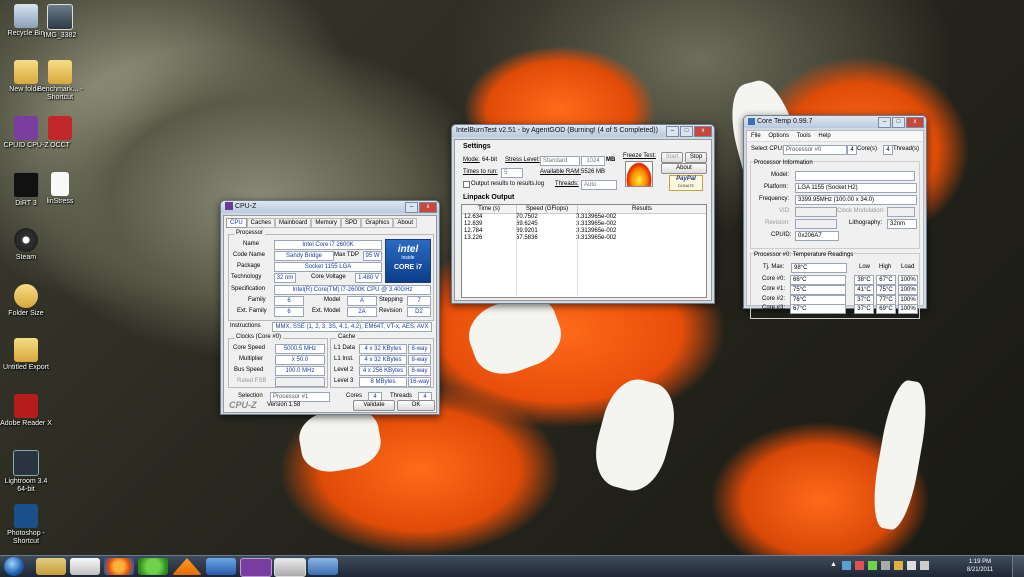 The height and width of the screenshot is (577, 1024). Describe the element at coordinates (326, 223) in the screenshot. I see `tab-memory: Memory` at that location.